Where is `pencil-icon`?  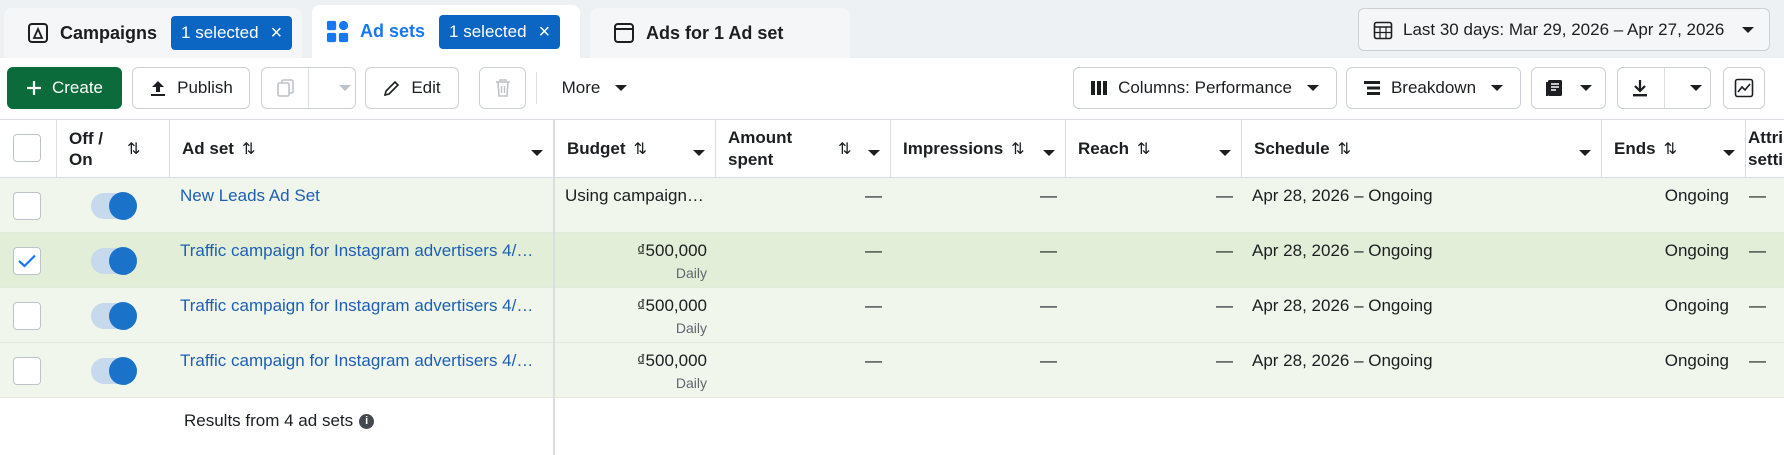
pencil-icon is located at coordinates (392, 88).